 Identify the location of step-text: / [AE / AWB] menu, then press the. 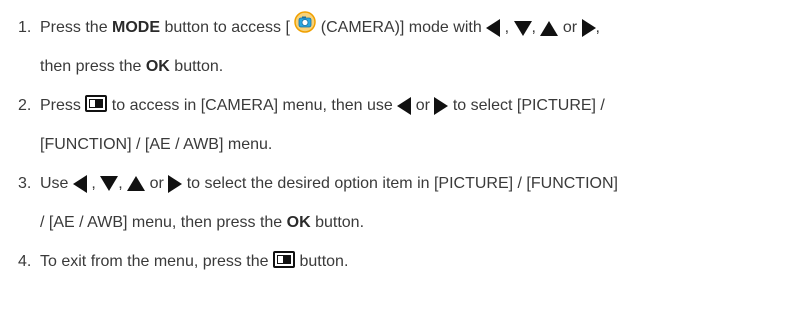
(163, 222).